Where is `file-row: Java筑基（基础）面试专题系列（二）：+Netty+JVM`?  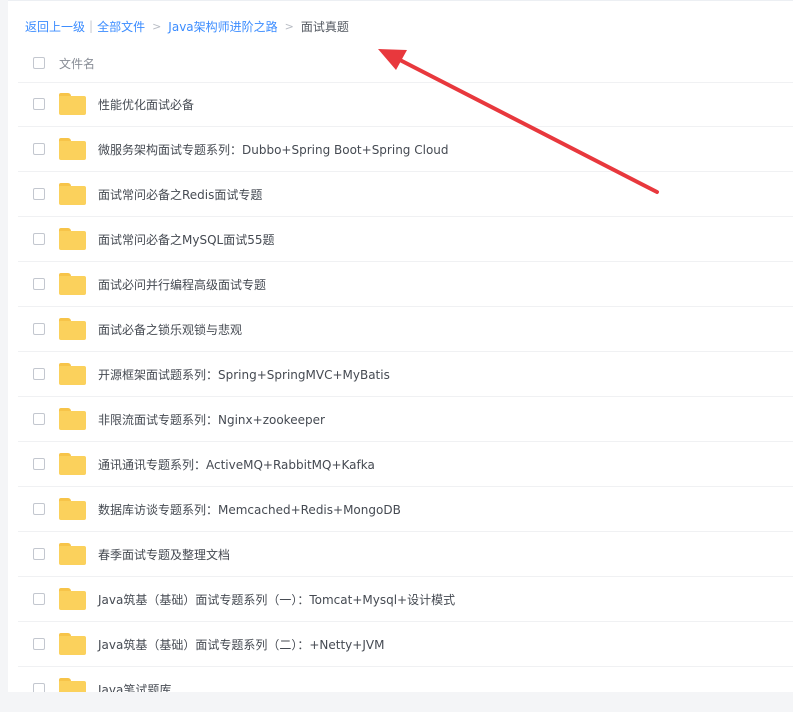 file-row: Java筑基（基础）面试专题系列（二）：+Netty+JVM is located at coordinates (405, 644).